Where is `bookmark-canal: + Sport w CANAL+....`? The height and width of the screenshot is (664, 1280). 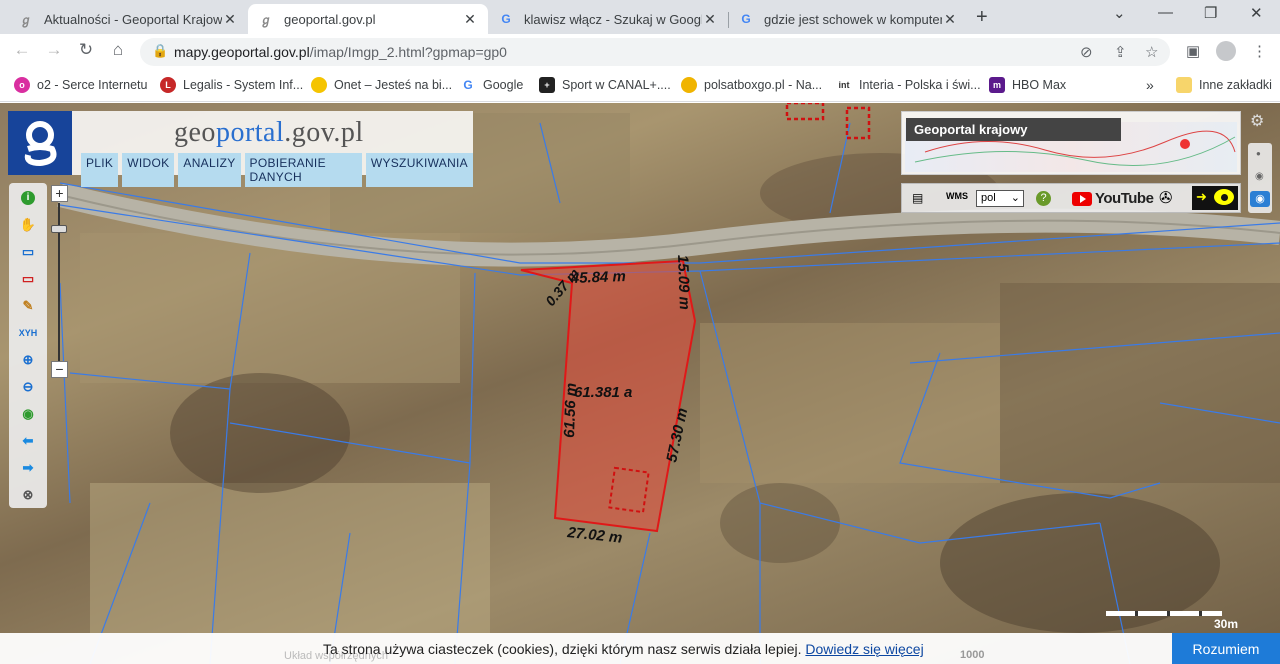
bookmark-canal: + Sport w CANAL+.... is located at coordinates (605, 85).